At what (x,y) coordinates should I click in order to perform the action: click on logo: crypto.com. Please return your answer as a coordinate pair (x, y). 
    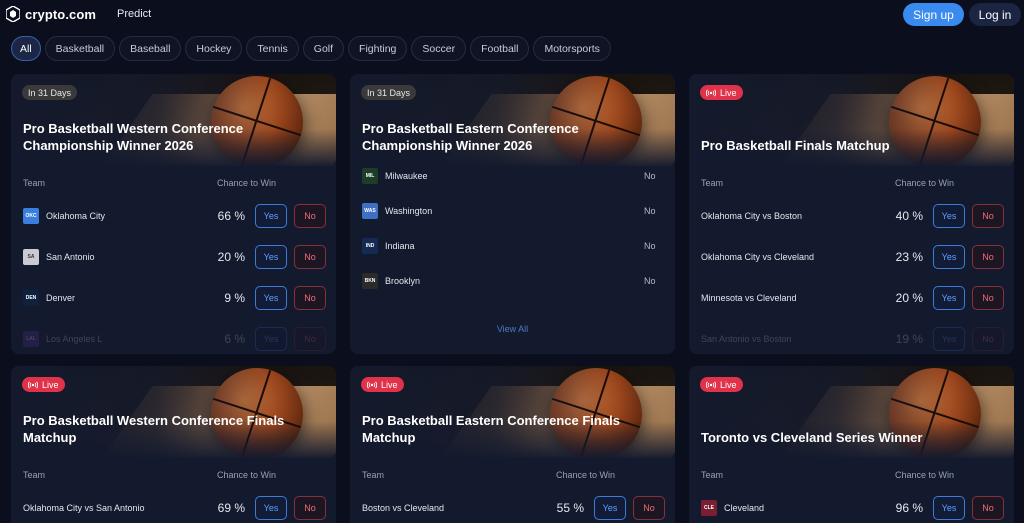
    Looking at the image, I should click on (51, 14).